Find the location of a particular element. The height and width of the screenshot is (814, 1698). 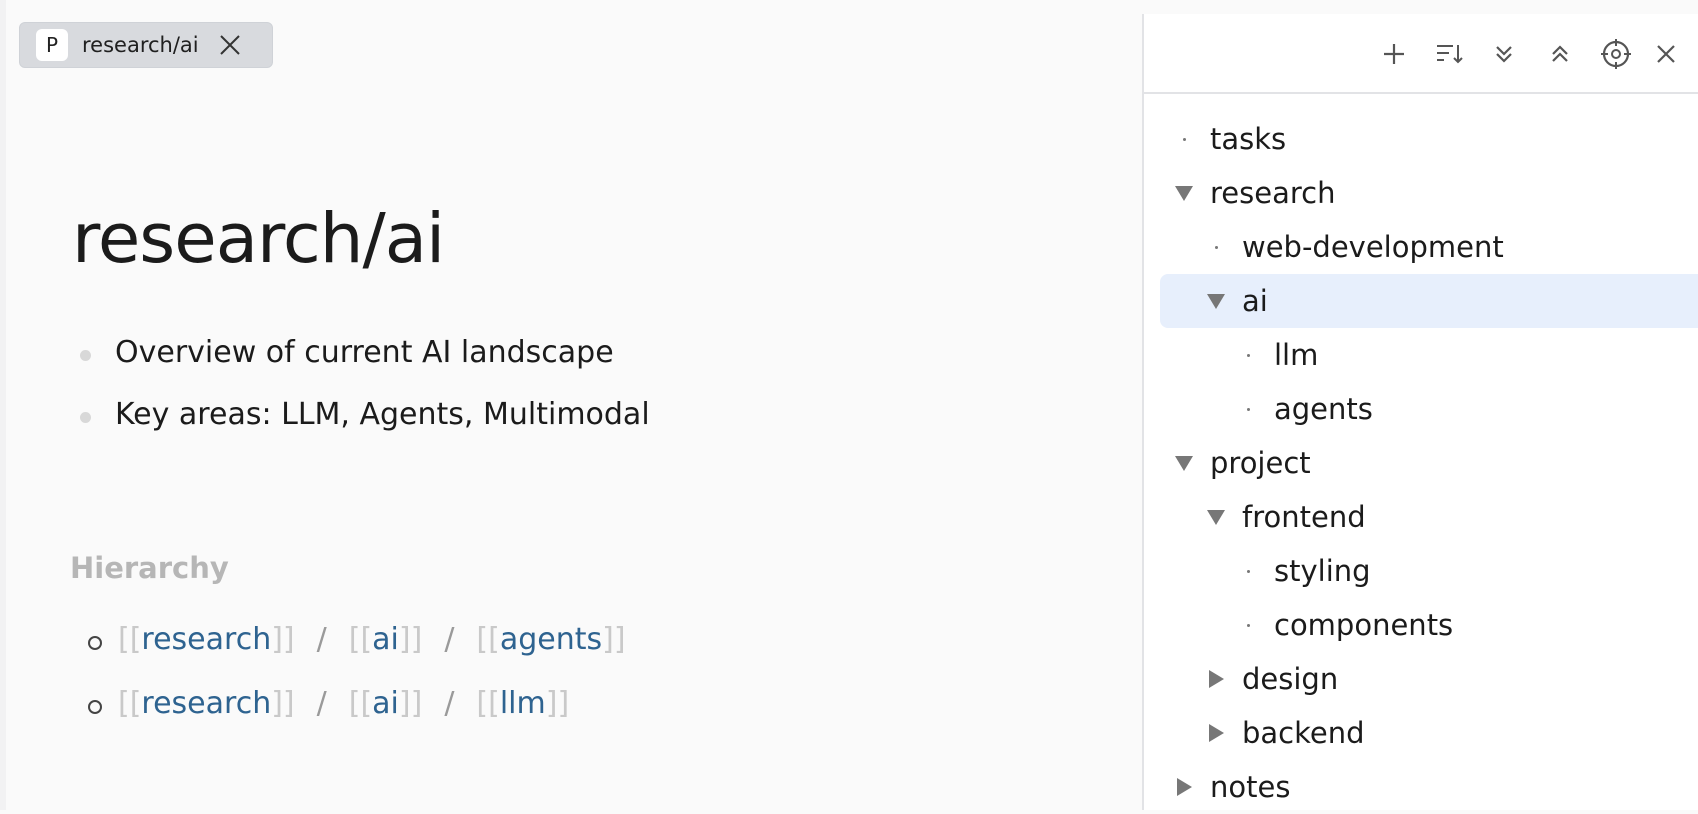

tree-item-label: llm is located at coordinates (1296, 355).